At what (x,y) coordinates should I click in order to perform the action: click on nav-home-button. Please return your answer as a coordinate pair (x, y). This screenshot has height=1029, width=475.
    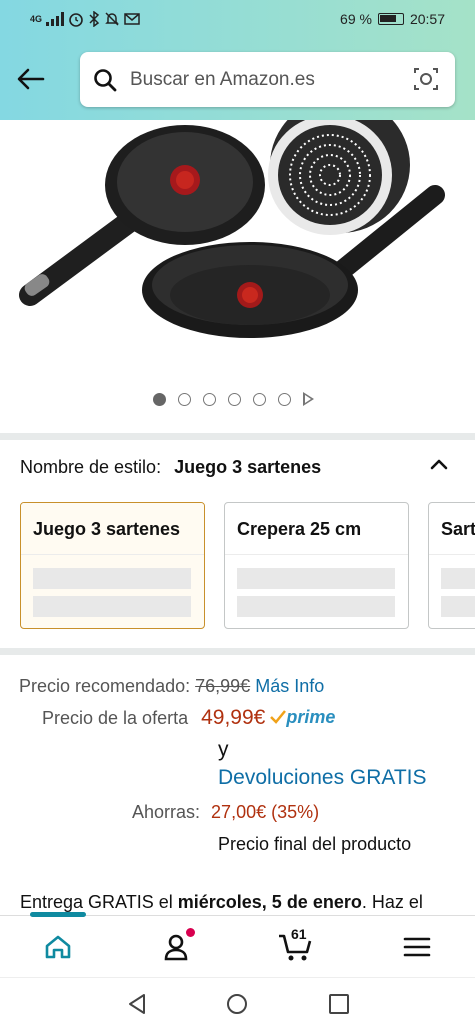
    Looking at the image, I should click on (58, 947).